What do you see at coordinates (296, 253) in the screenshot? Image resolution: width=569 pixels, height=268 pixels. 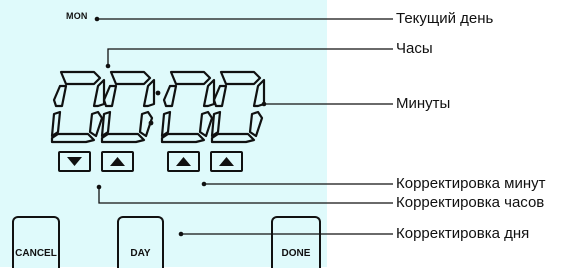 I see `done-button-label: DONE` at bounding box center [296, 253].